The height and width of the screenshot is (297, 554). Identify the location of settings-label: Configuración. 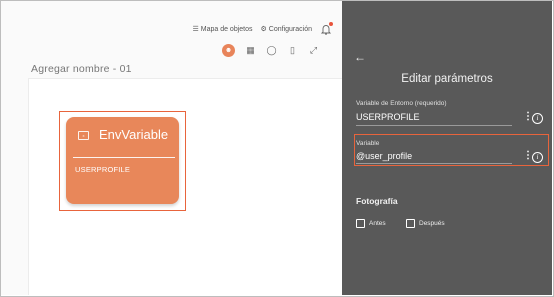
(290, 29).